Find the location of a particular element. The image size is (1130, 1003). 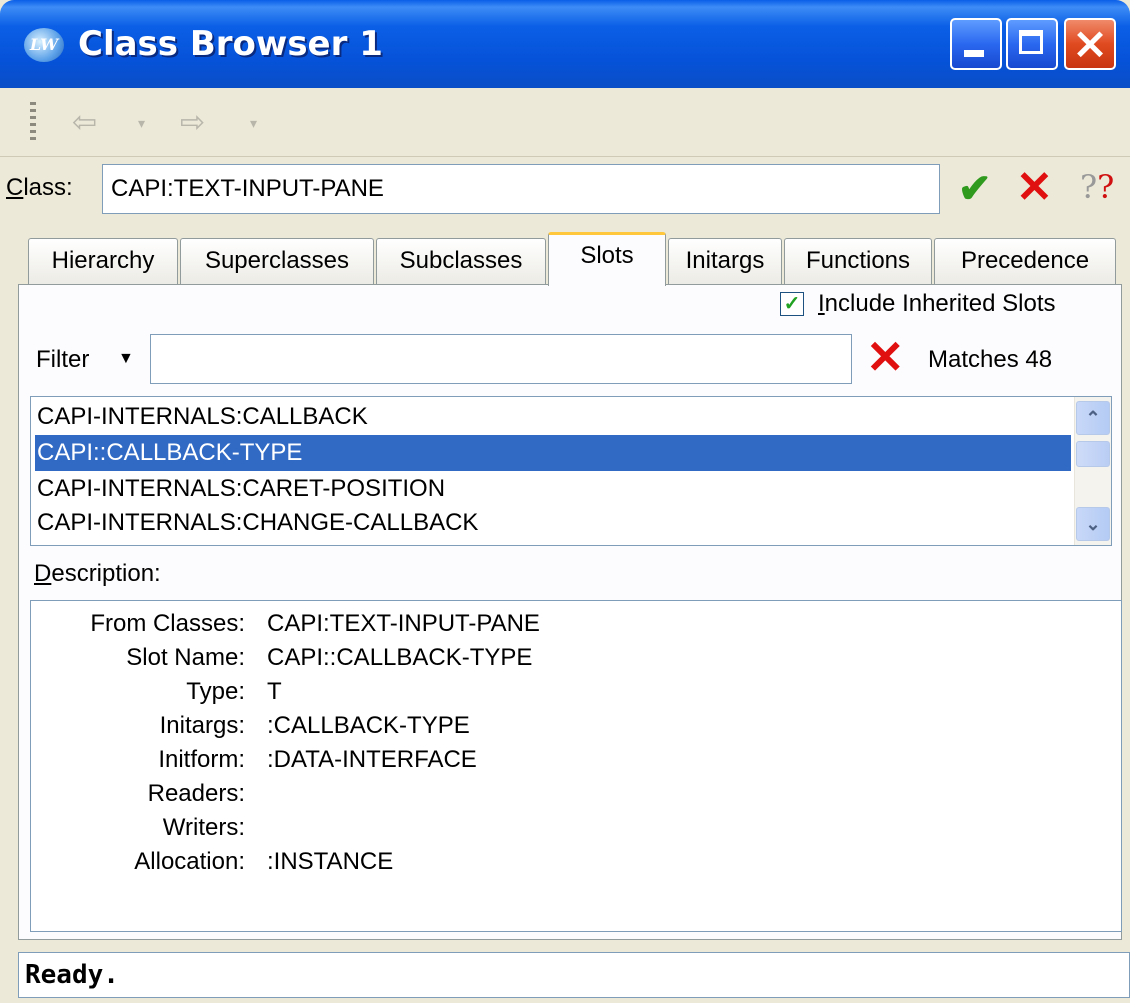

description-mnemonic: D is located at coordinates (43, 573).